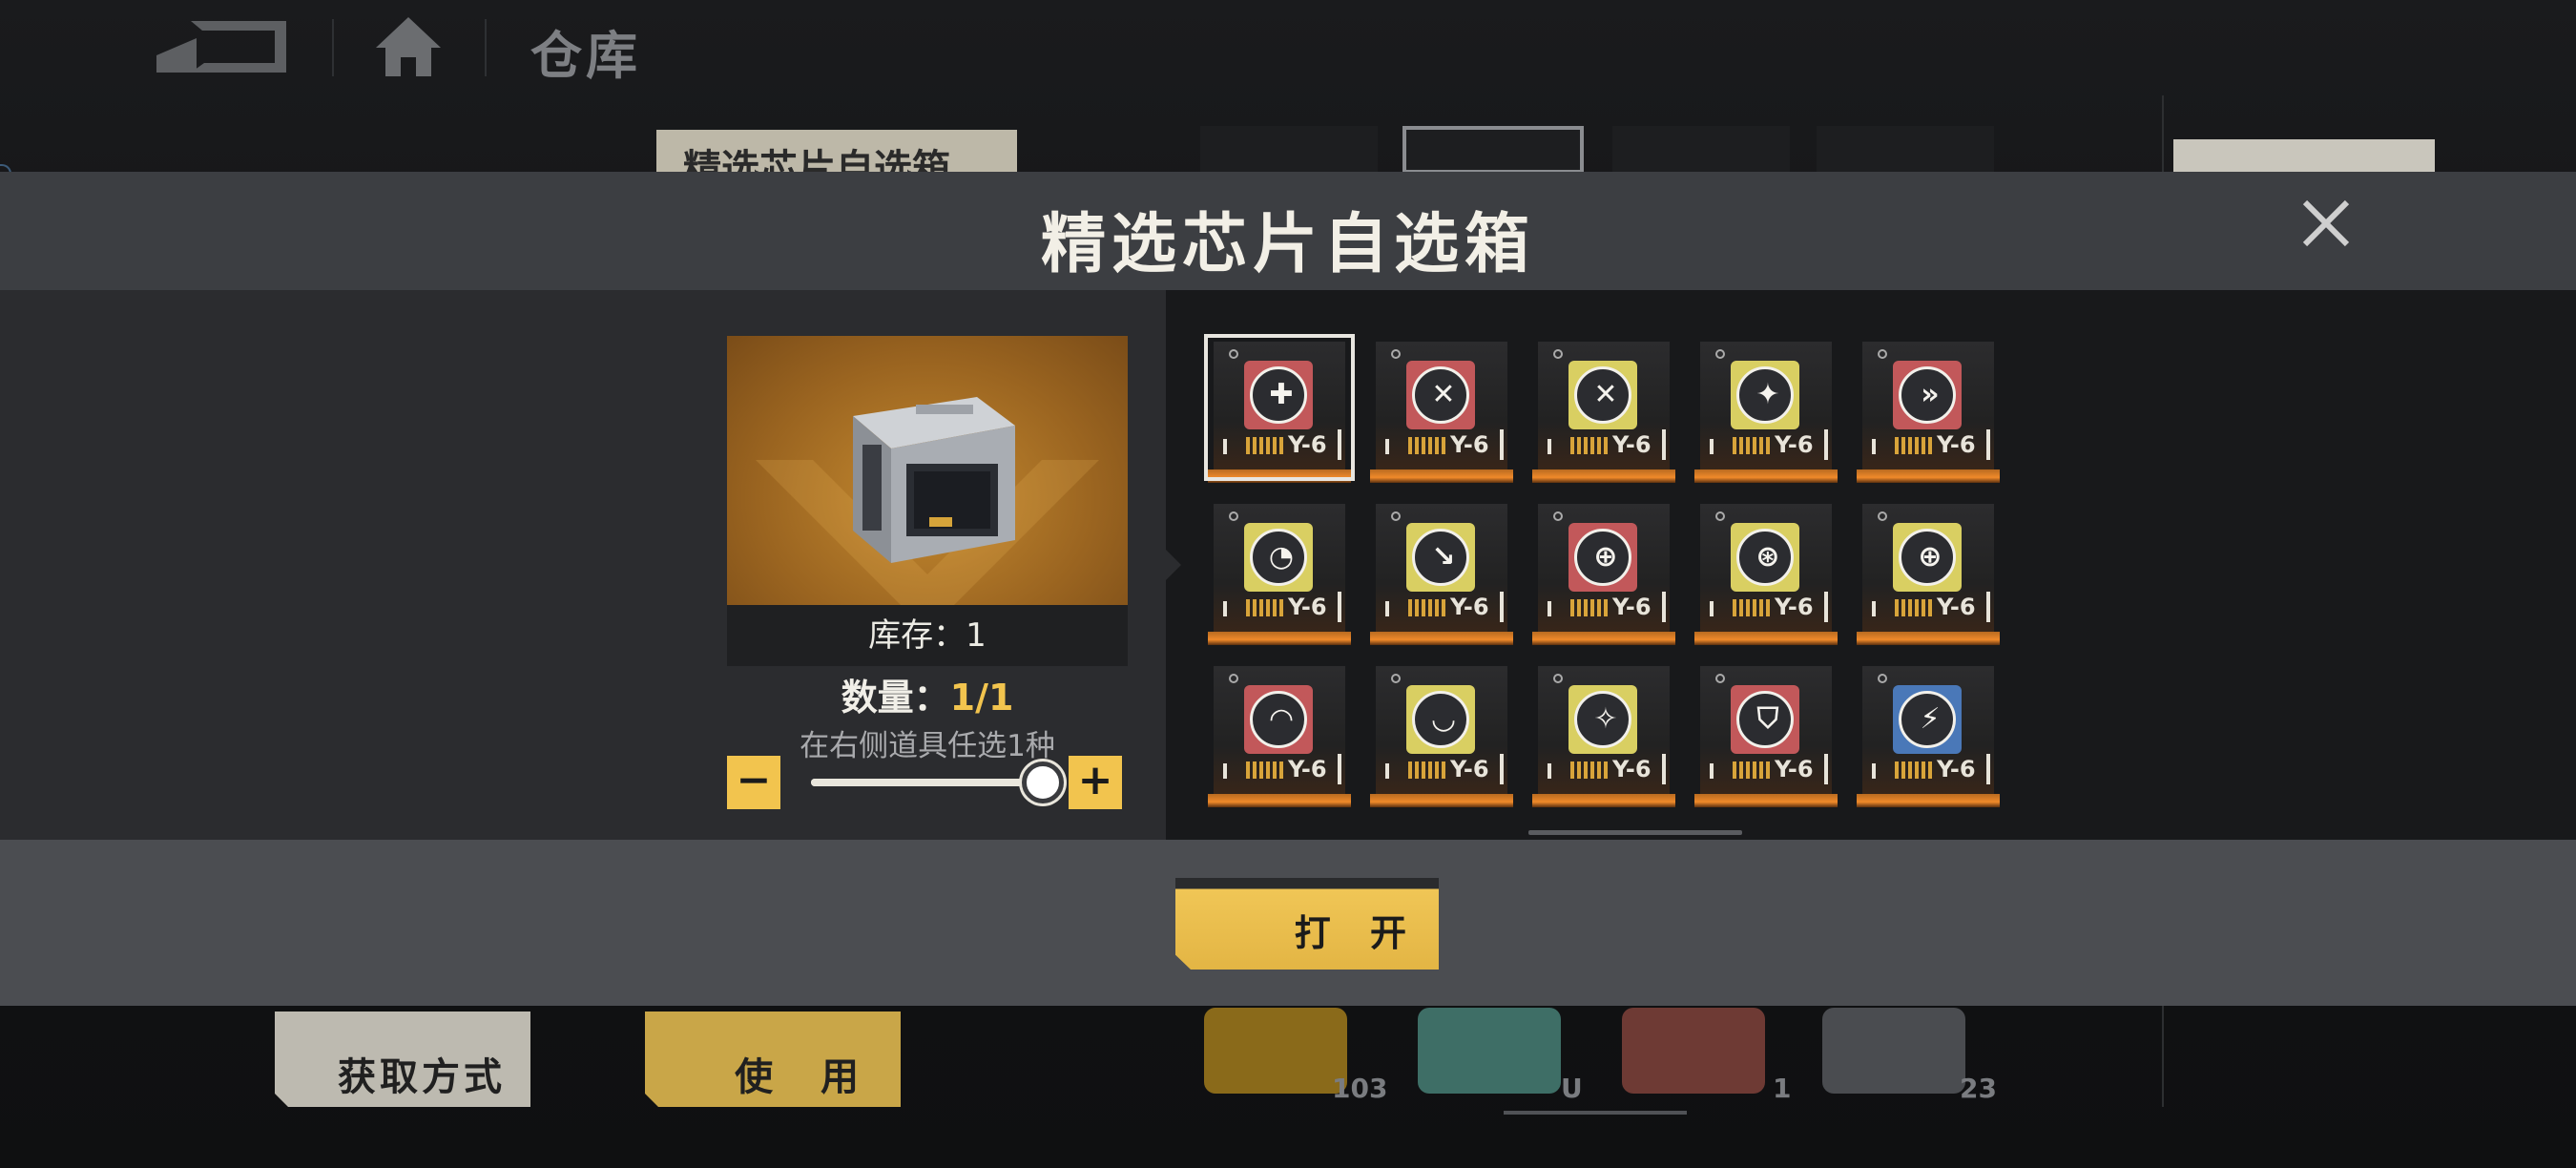 The width and height of the screenshot is (2576, 1168). What do you see at coordinates (753, 782) in the screenshot?
I see `decrease-quantity-button: −` at bounding box center [753, 782].